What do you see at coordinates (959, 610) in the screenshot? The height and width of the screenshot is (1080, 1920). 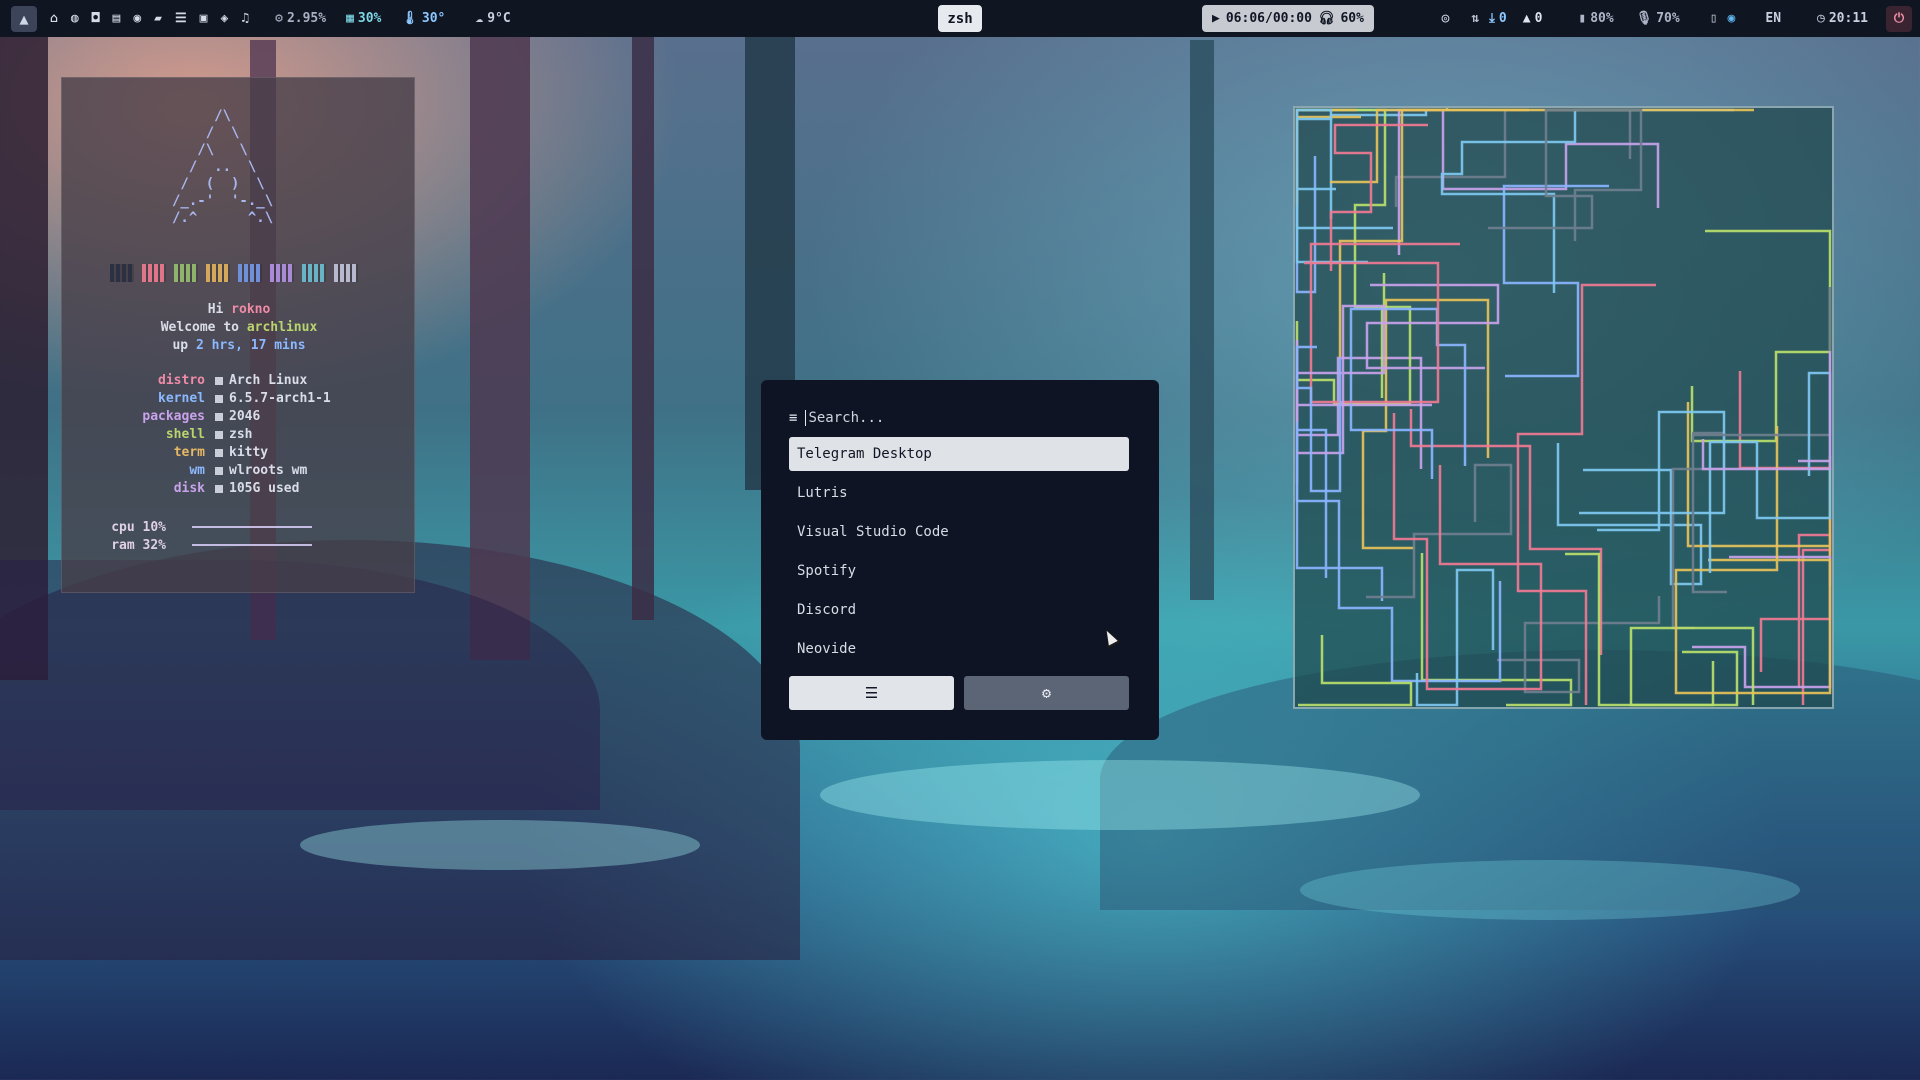 I see `app-item-discord: Discord` at bounding box center [959, 610].